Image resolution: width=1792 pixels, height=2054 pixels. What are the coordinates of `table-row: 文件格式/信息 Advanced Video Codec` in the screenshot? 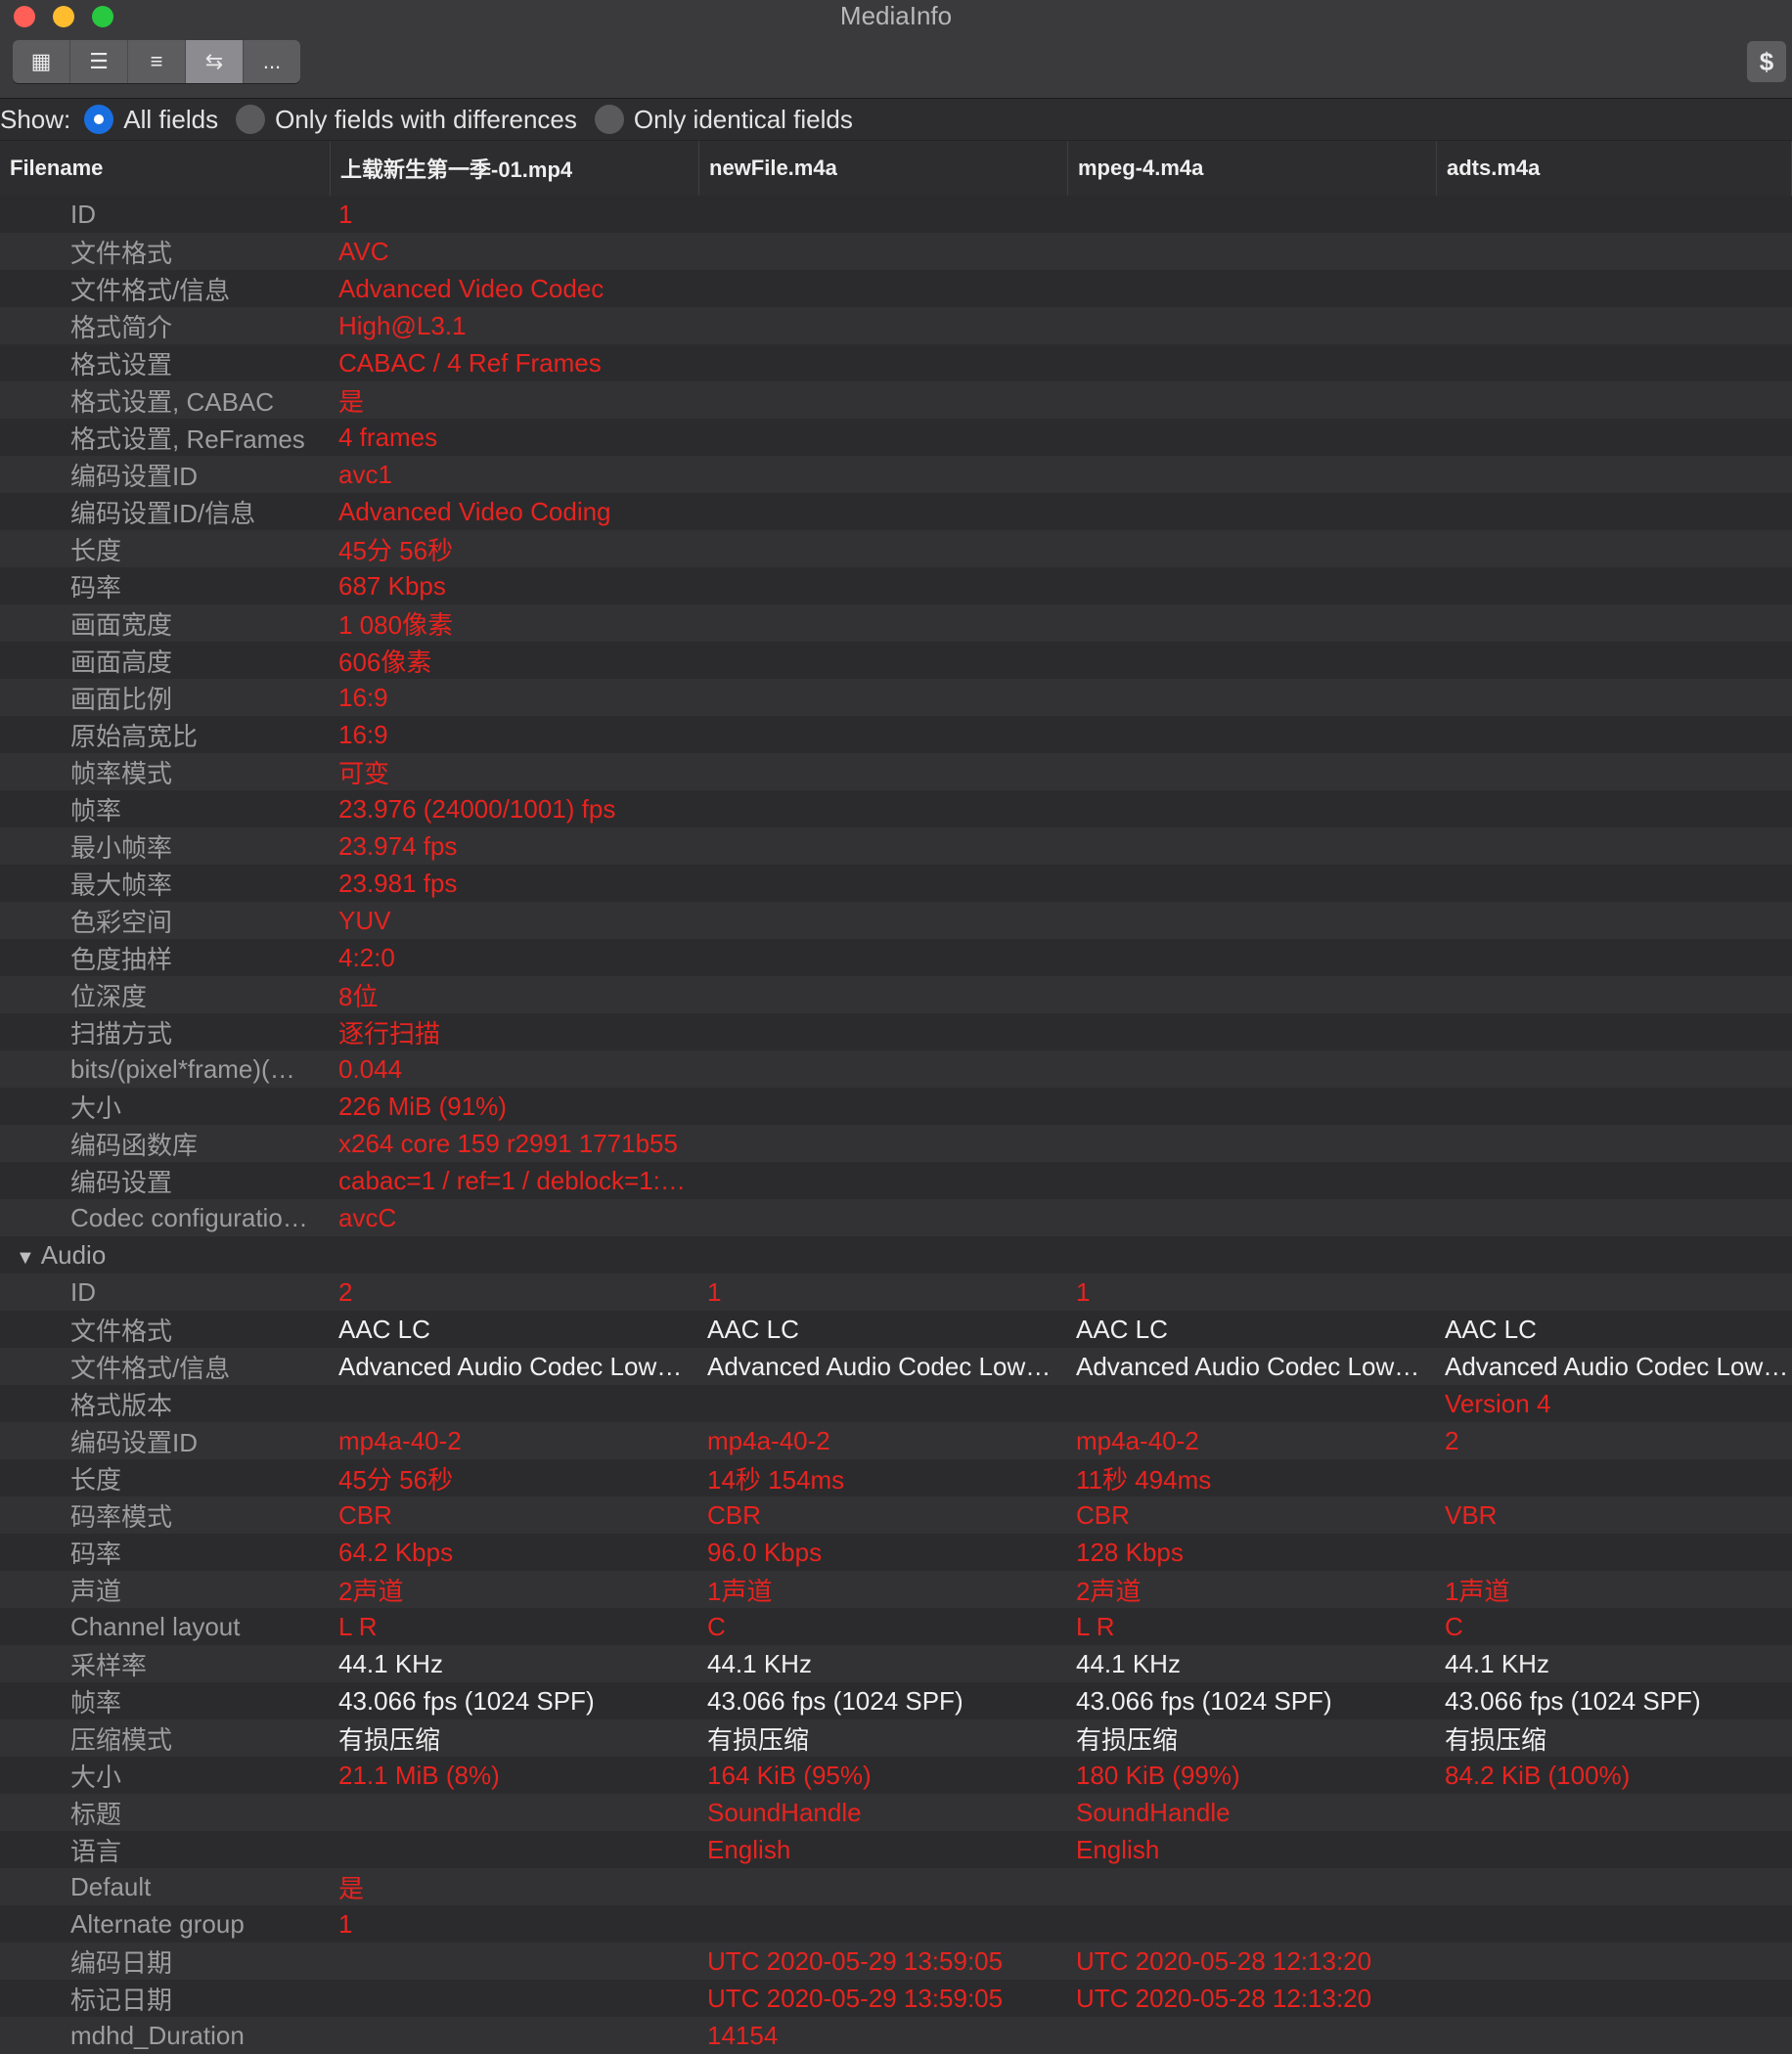 It's located at (896, 288).